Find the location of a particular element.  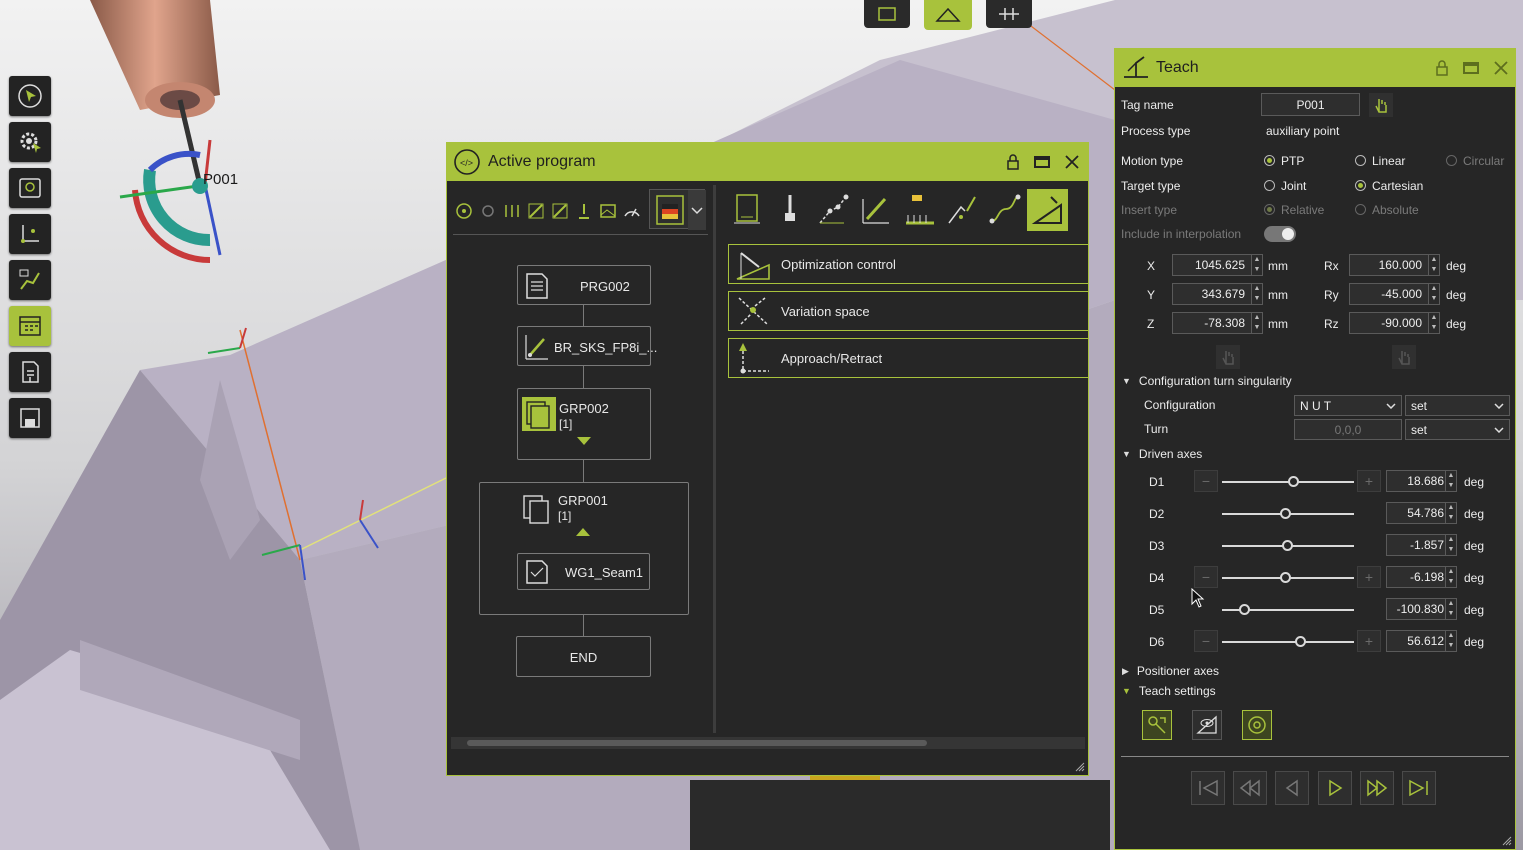

y-field: 343.679 is located at coordinates (1212, 294).